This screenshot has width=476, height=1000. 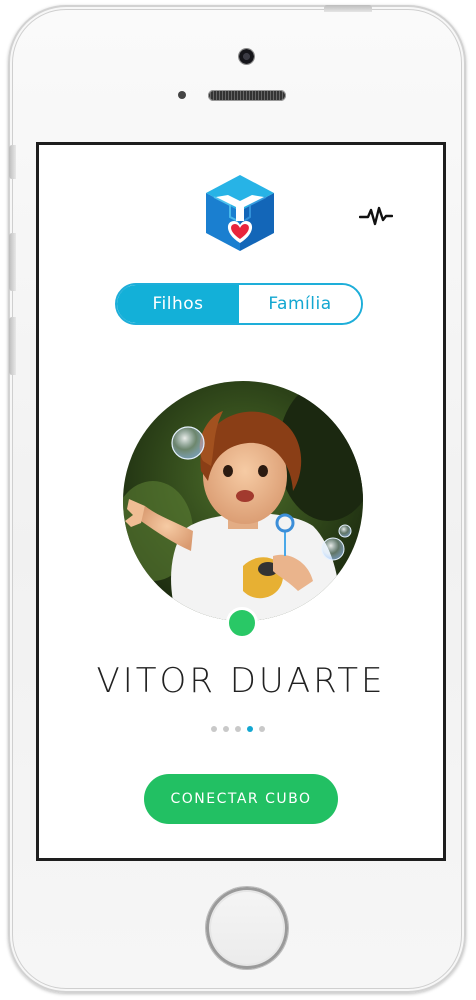 I want to click on heartbeat-icon, so click(x=376, y=216).